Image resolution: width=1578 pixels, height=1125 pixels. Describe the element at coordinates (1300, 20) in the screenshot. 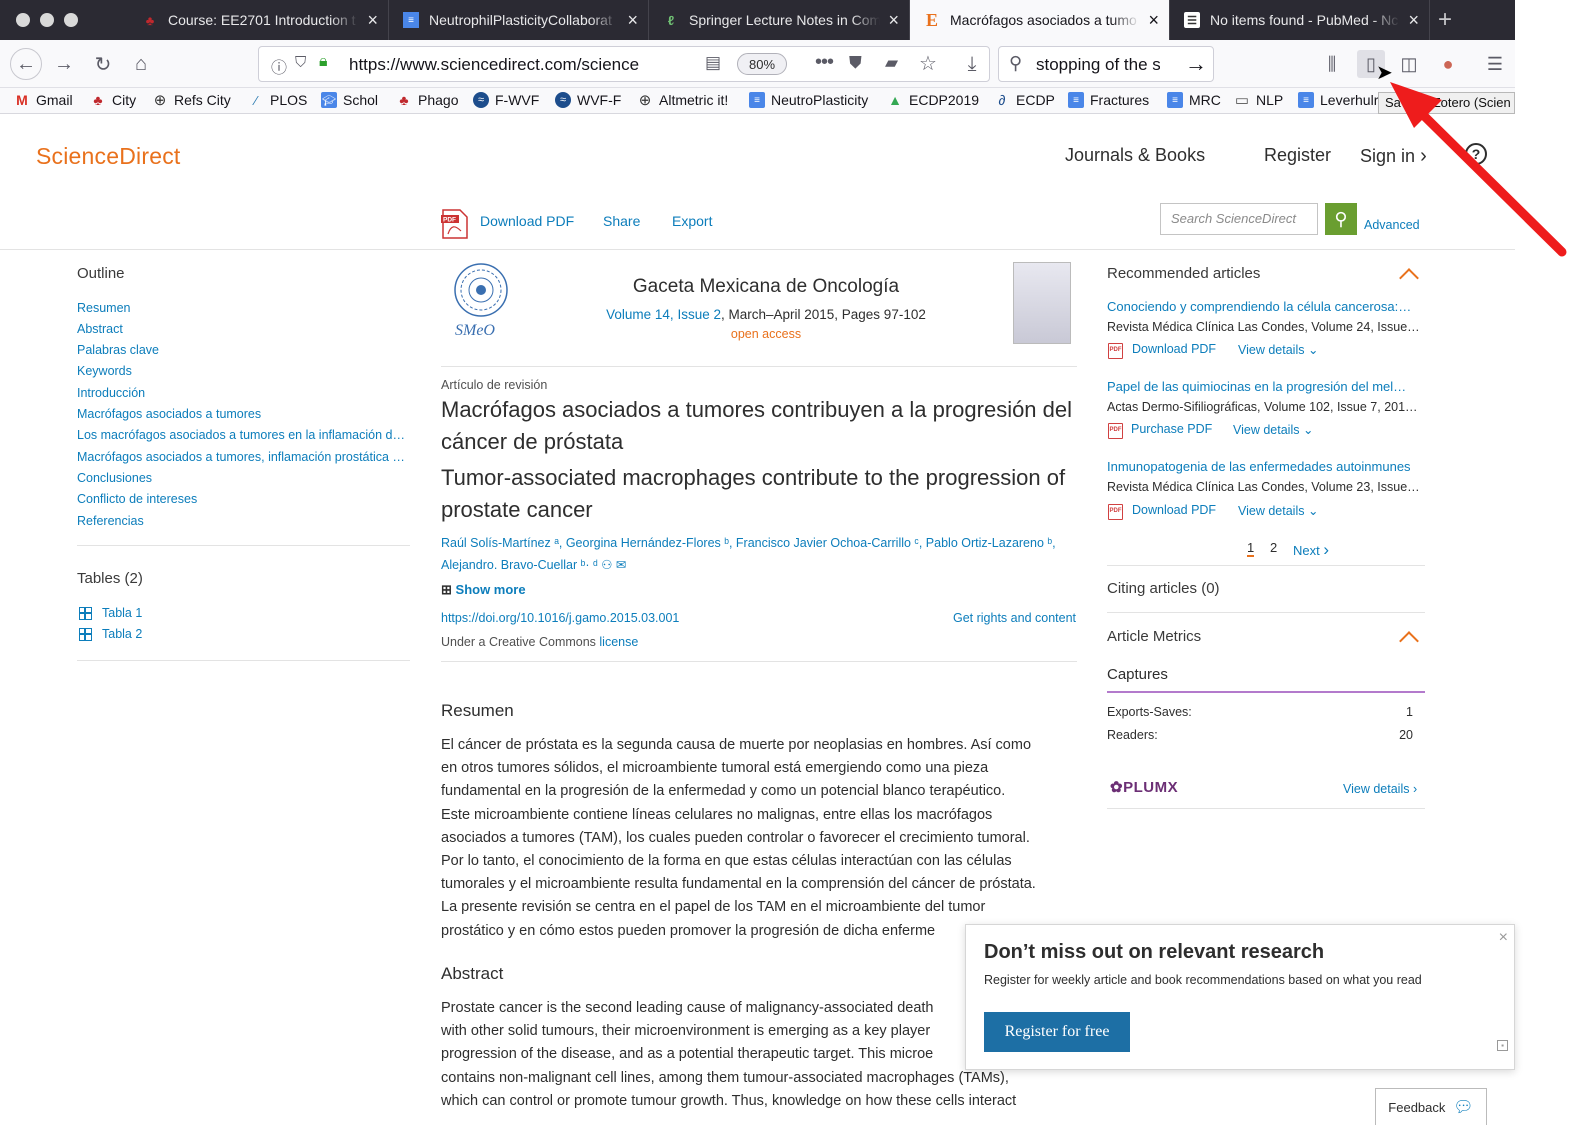

I see `tab-pubmed: ☰ No items found - PubMed - Nc ×` at that location.